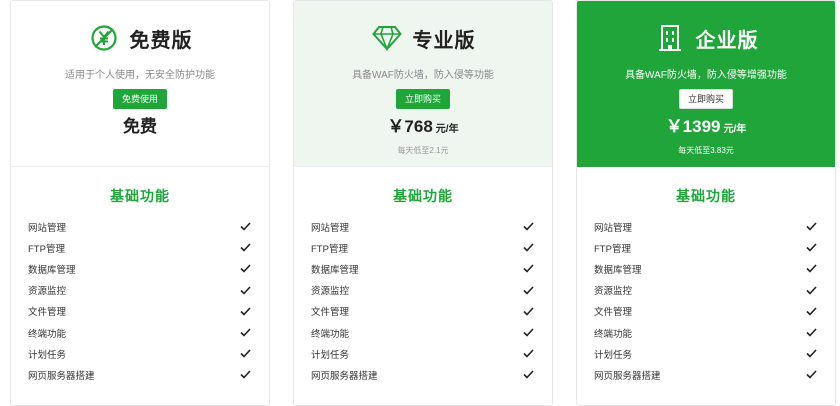 The height and width of the screenshot is (406, 840). I want to click on feature-label: 文件管理, so click(613, 313).